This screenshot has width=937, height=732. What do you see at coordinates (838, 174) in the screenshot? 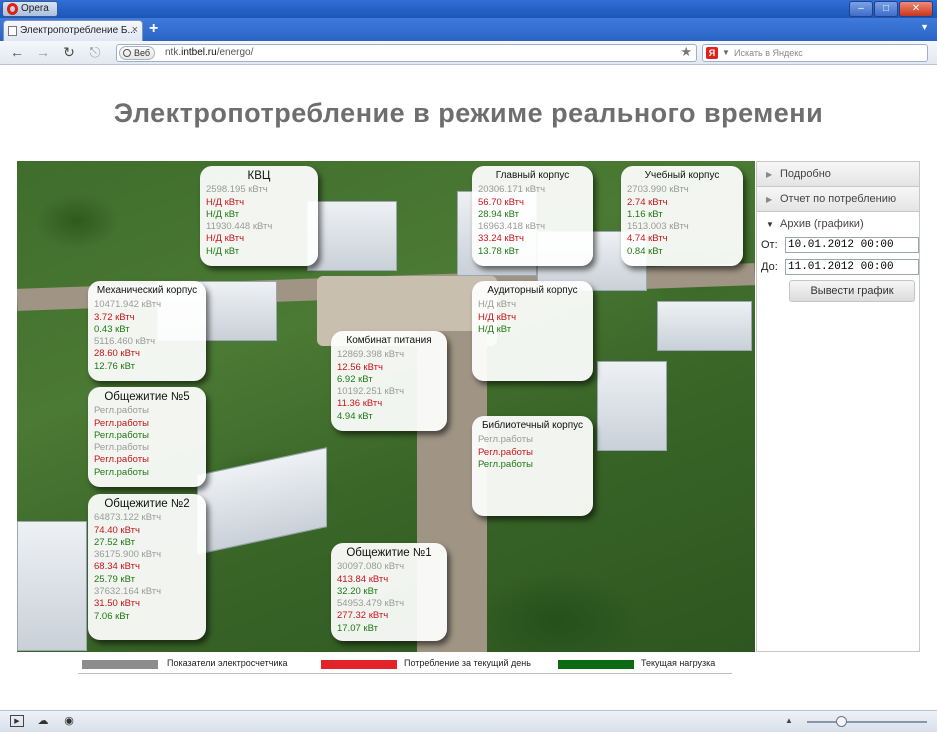
I see `details-accordion: ▶ Подробно` at bounding box center [838, 174].